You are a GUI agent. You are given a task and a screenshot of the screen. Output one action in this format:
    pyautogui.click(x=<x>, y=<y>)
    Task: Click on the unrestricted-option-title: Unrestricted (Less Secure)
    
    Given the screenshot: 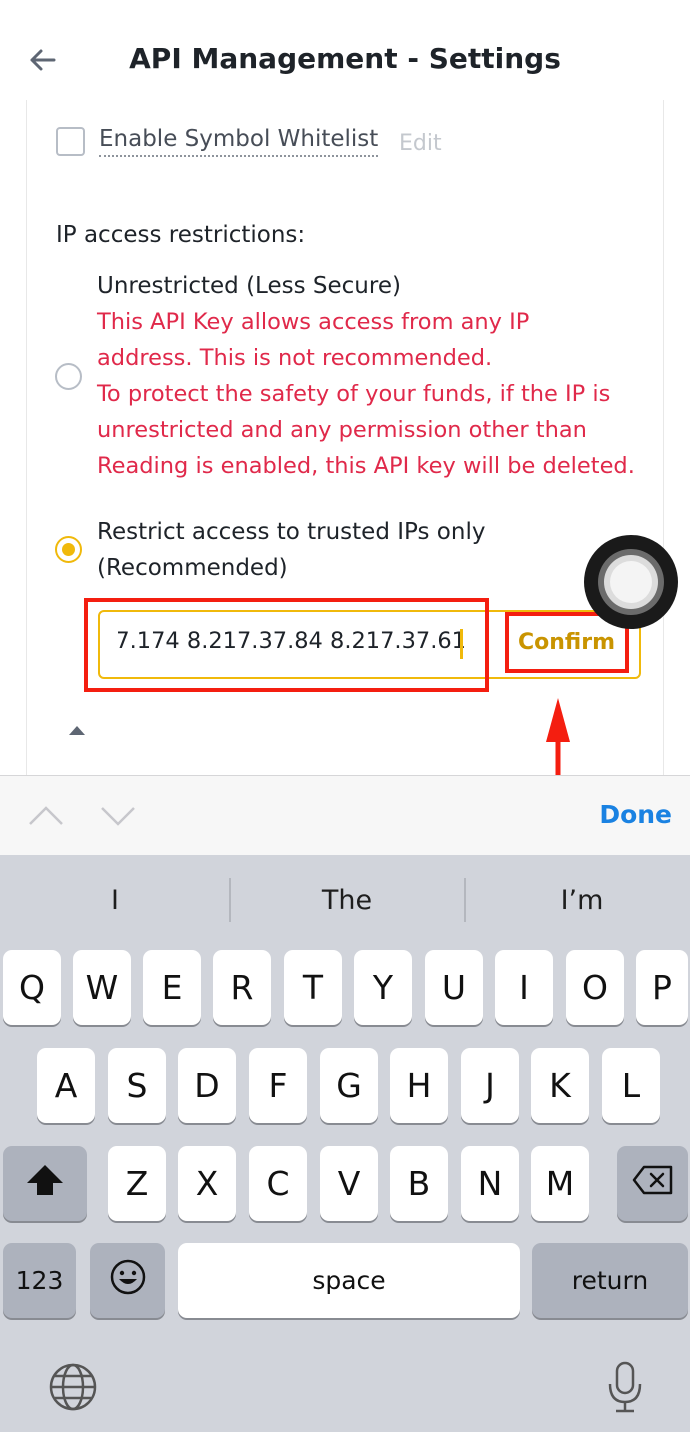 What is the action you would take?
    pyautogui.click(x=249, y=286)
    